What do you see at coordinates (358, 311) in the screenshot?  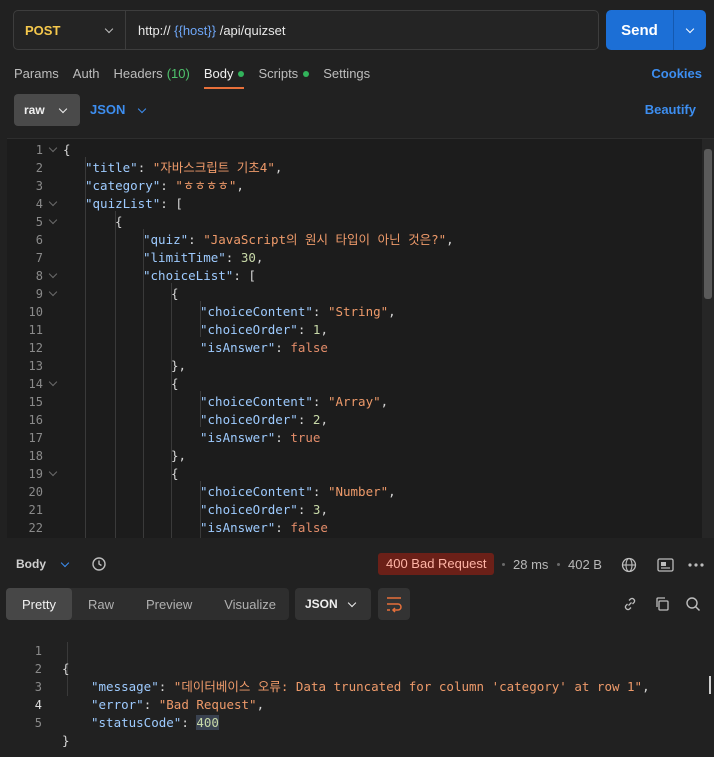 I see `json-string: "String"` at bounding box center [358, 311].